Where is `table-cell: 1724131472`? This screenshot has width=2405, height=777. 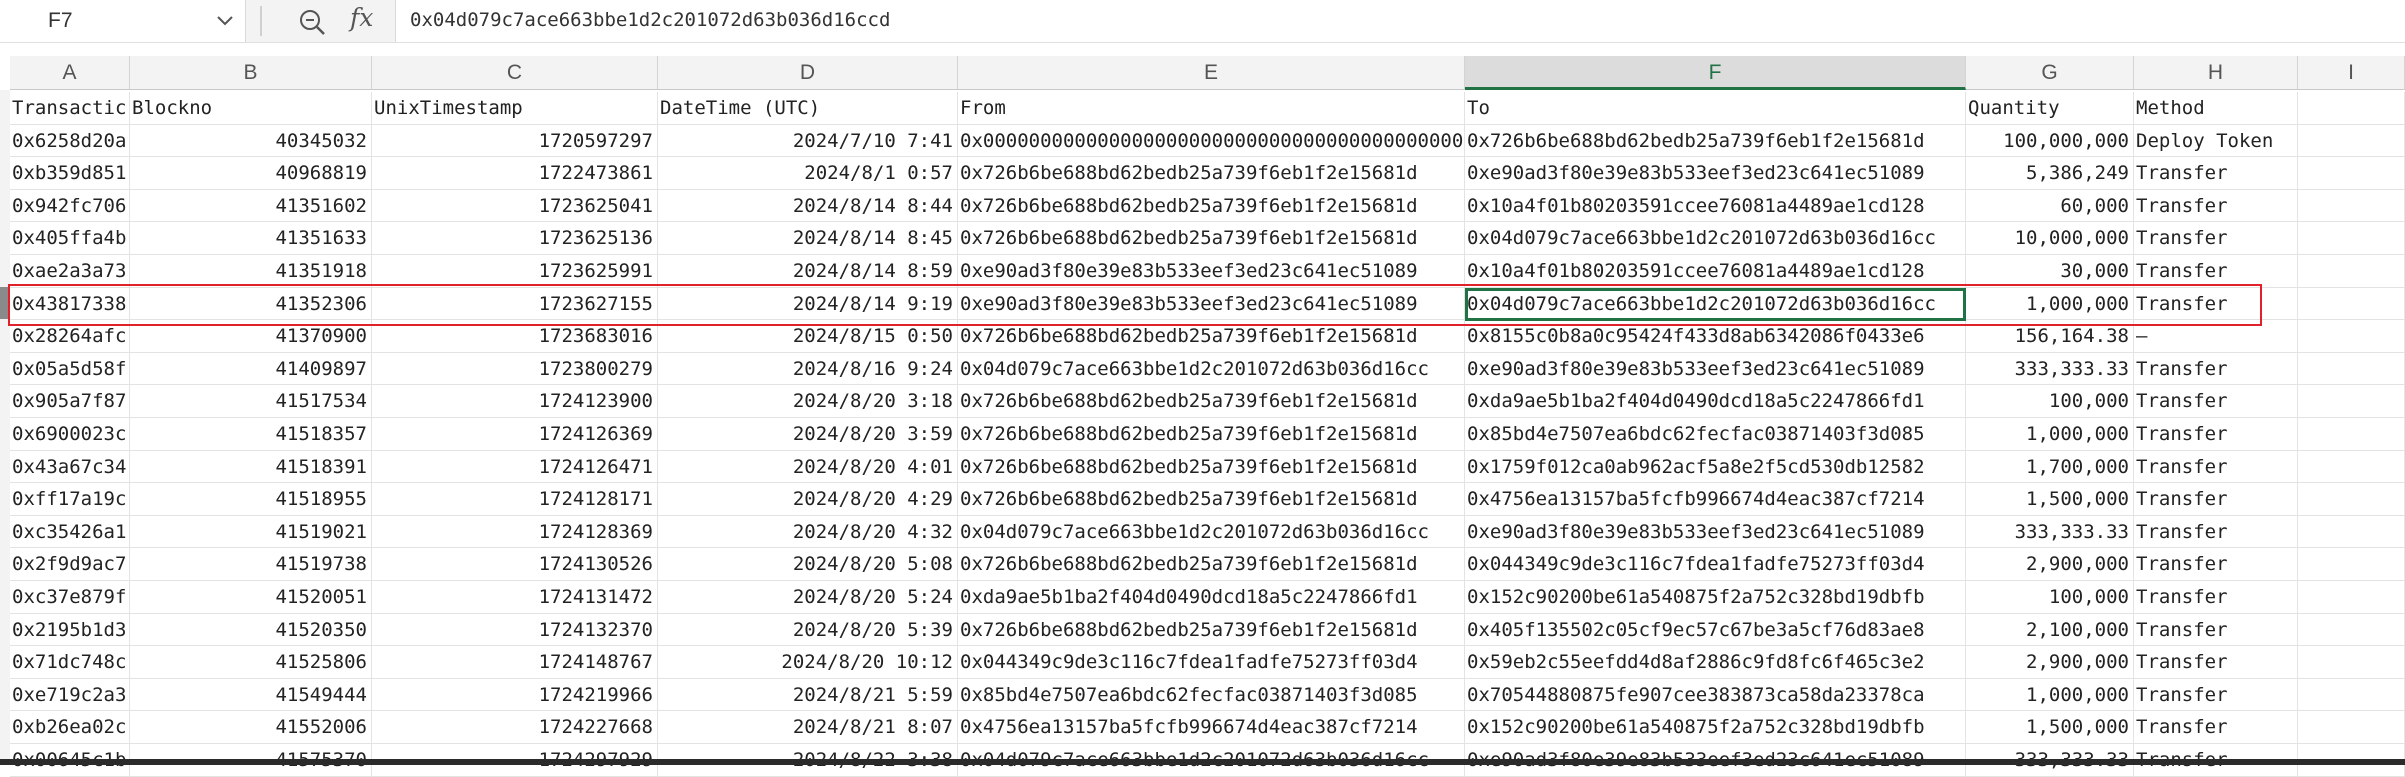
table-cell: 1724131472 is located at coordinates (515, 597).